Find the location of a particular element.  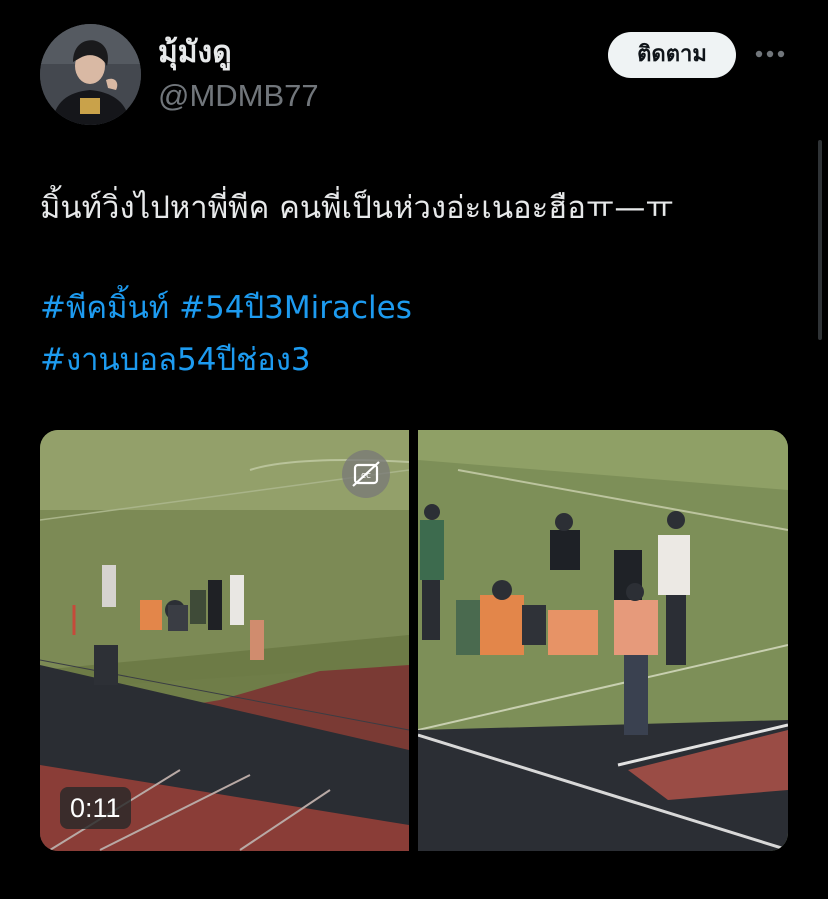

user-handle: @MDMB77 is located at coordinates (238, 96).